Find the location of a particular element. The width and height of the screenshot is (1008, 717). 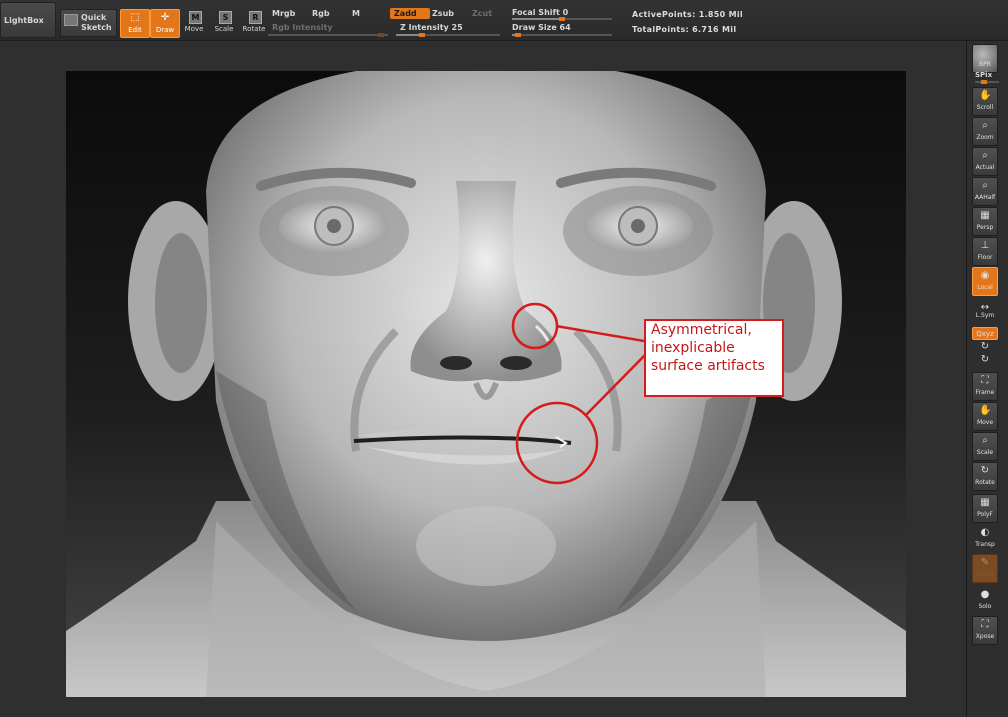

ghost-label: Ghost is located at coordinates (985, 574).